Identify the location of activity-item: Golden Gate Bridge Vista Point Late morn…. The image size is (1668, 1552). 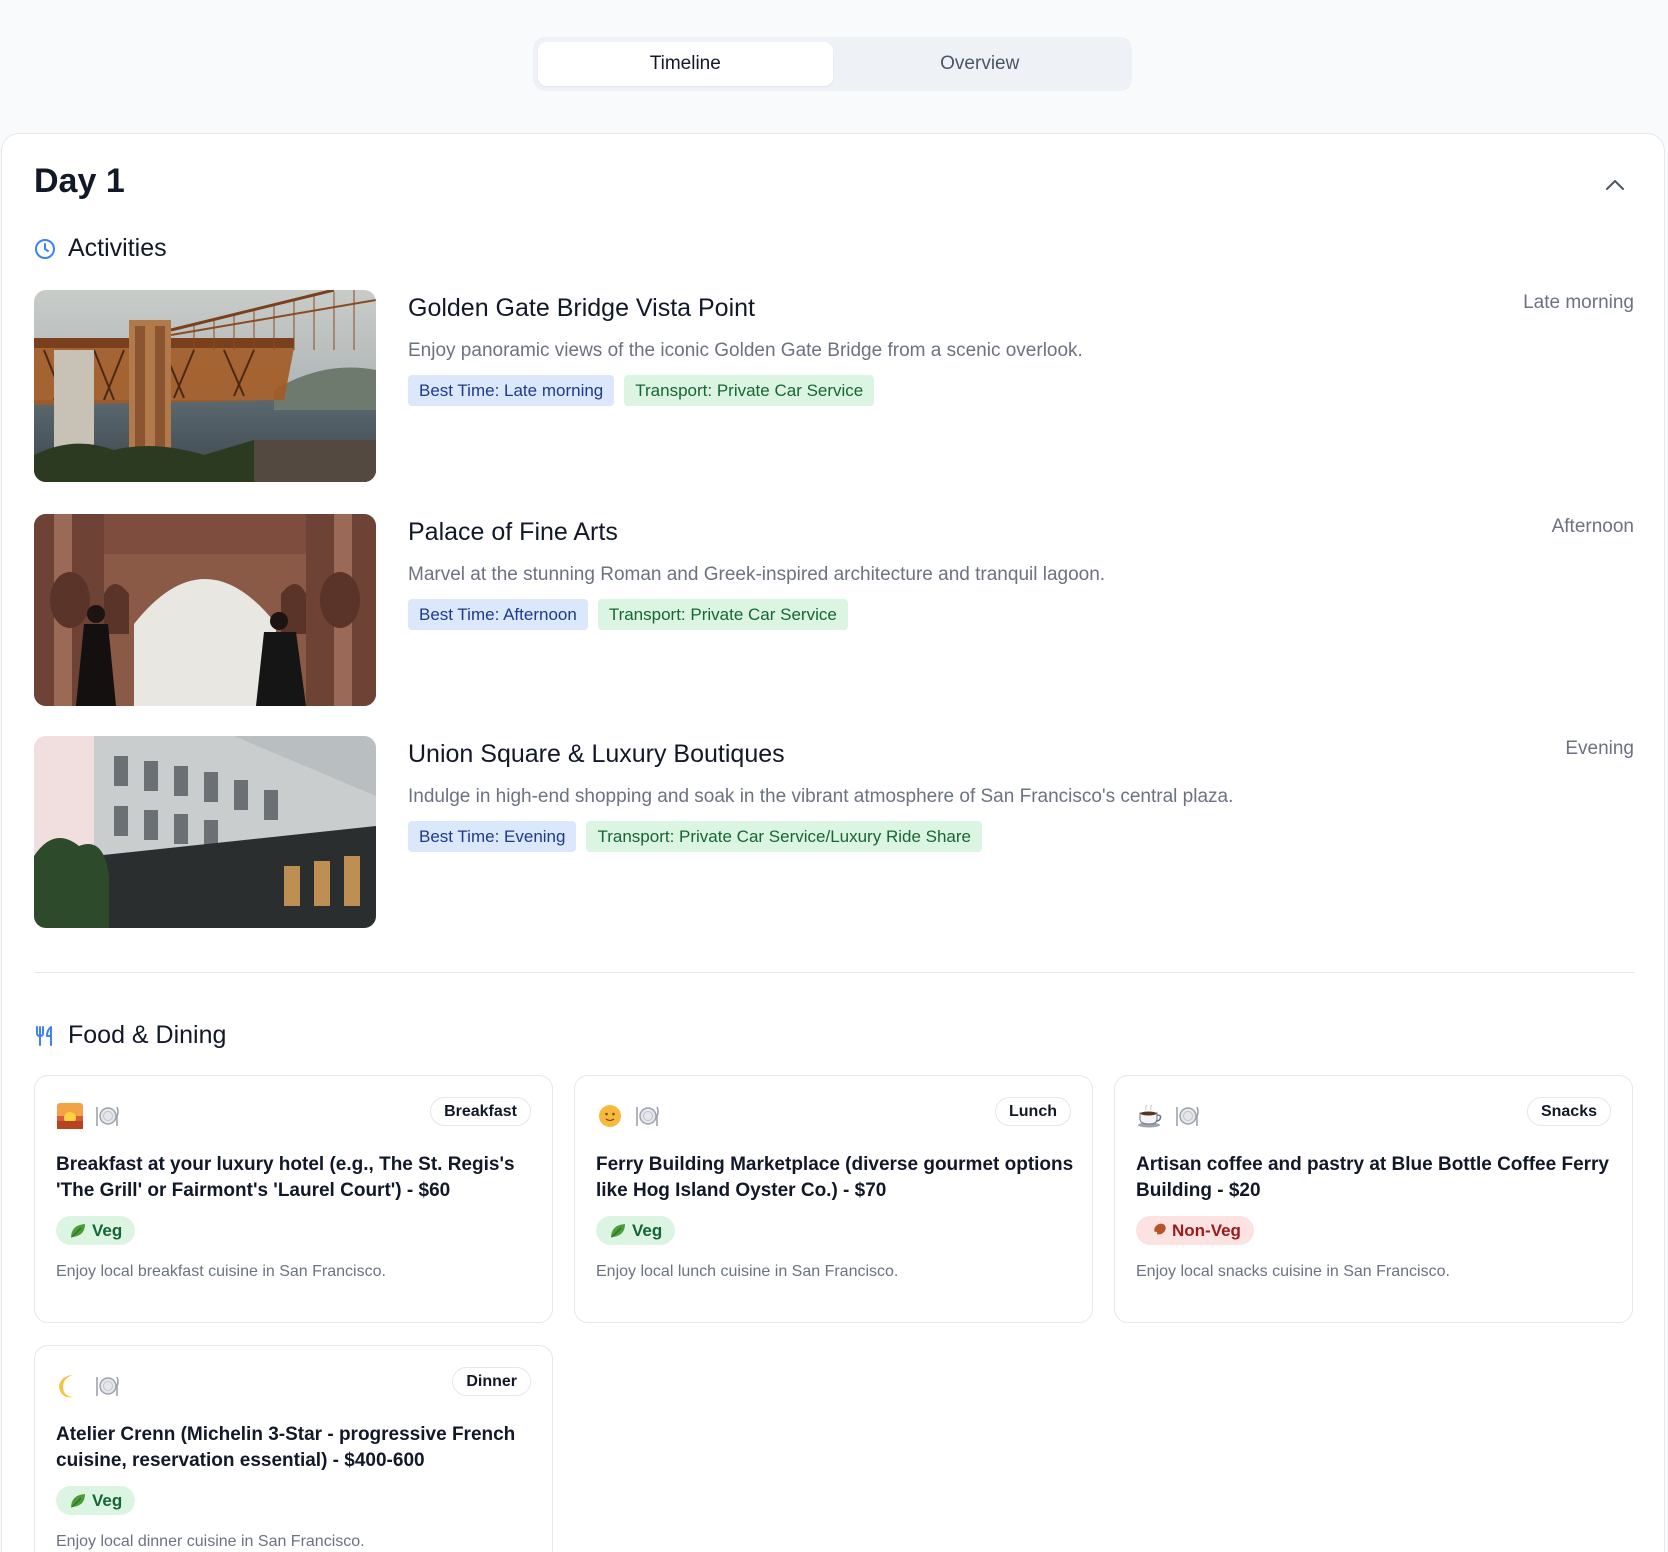
(834, 386).